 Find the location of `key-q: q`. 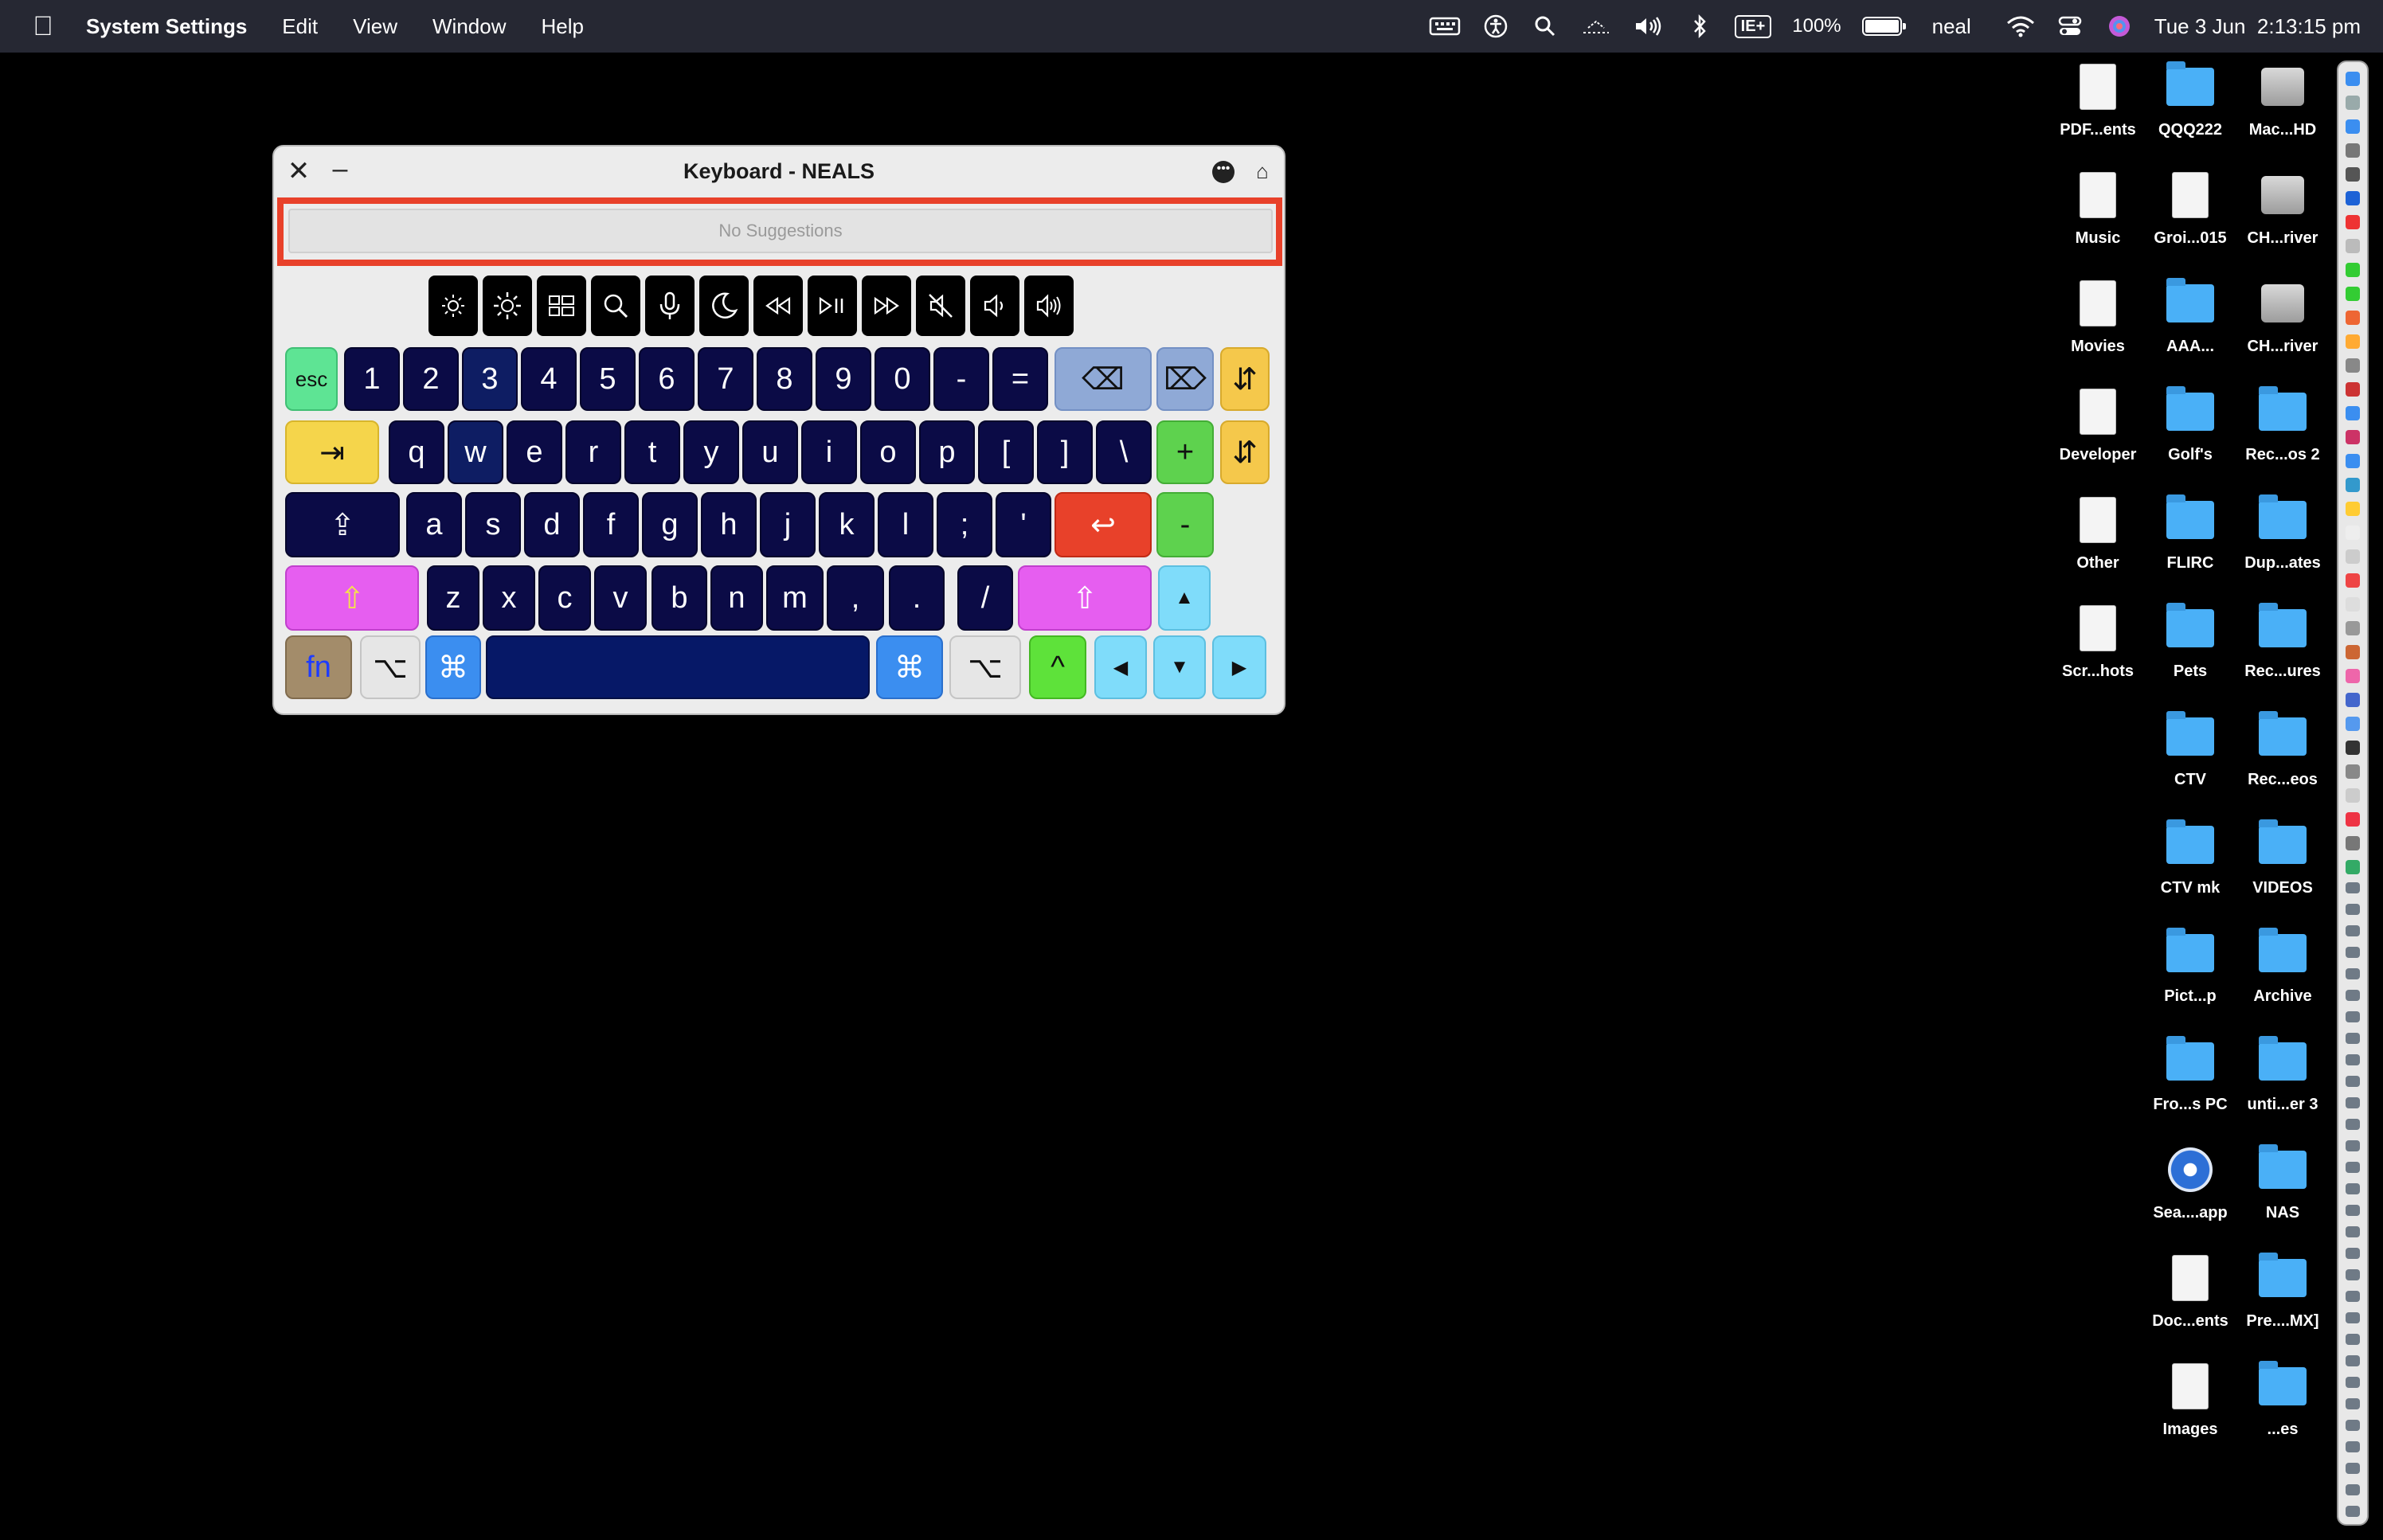

key-q: q is located at coordinates (416, 452).